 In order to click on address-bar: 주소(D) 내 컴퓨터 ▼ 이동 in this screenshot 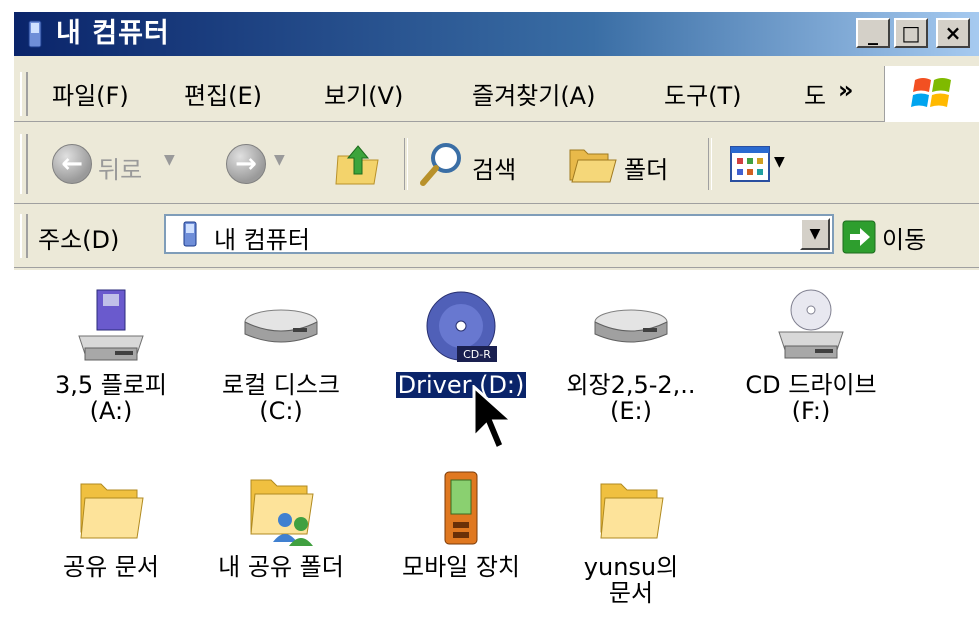, I will do `click(496, 237)`.